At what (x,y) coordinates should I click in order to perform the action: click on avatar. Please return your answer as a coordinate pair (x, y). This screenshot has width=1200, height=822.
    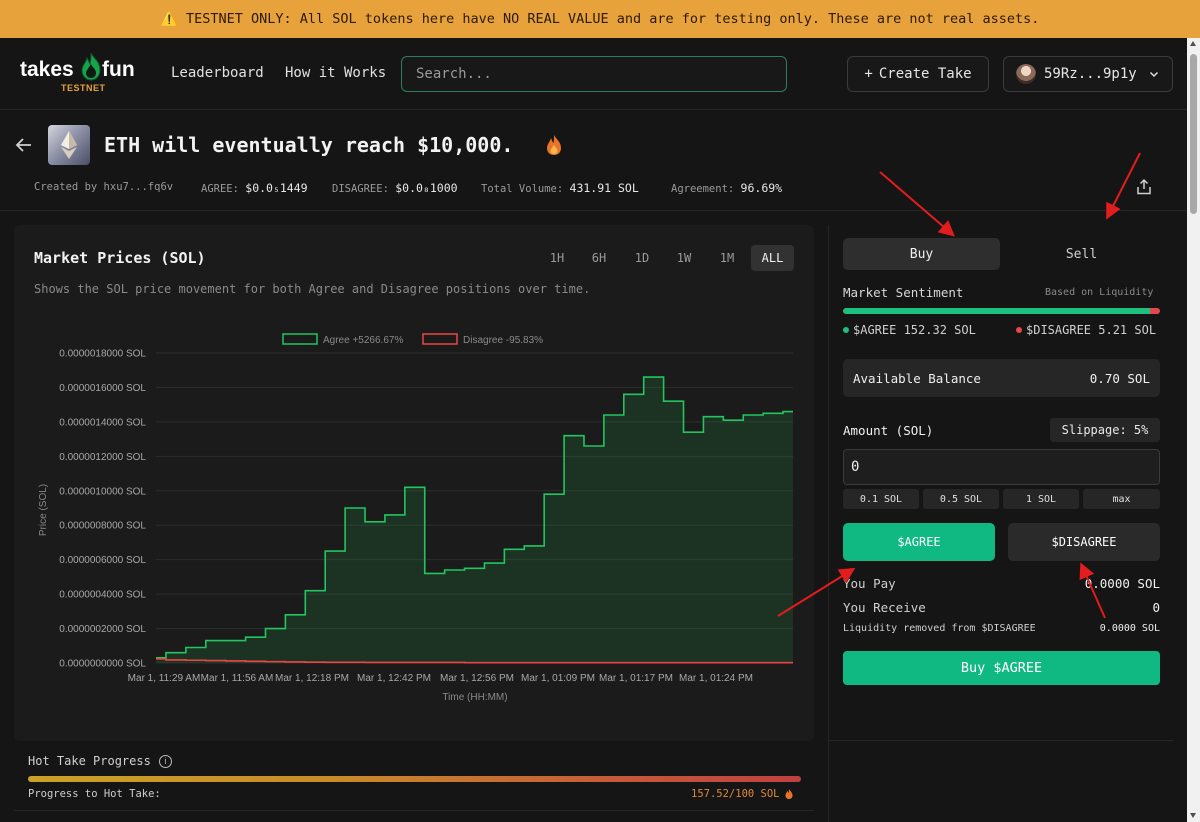
    Looking at the image, I should click on (1026, 74).